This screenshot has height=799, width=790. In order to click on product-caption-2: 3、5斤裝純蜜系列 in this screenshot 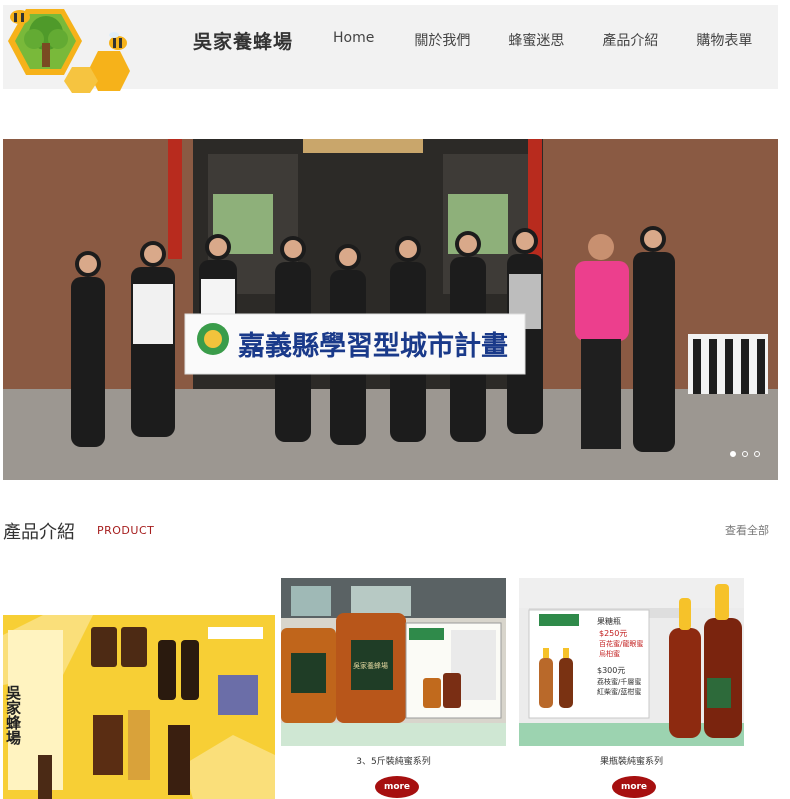, I will do `click(393, 762)`.